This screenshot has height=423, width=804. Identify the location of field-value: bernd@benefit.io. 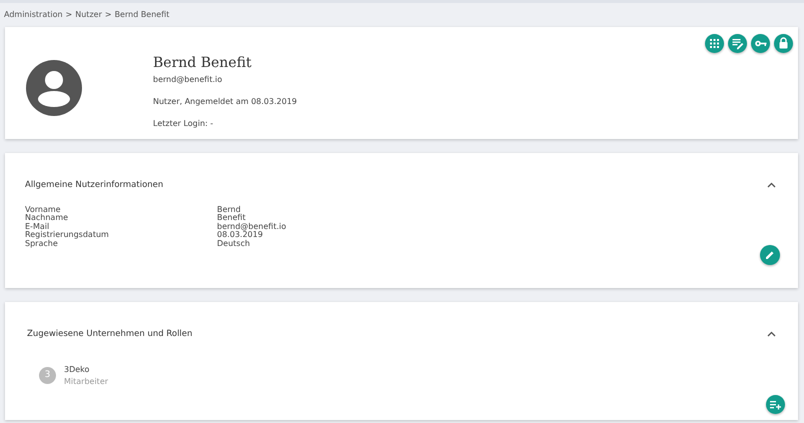
(251, 226).